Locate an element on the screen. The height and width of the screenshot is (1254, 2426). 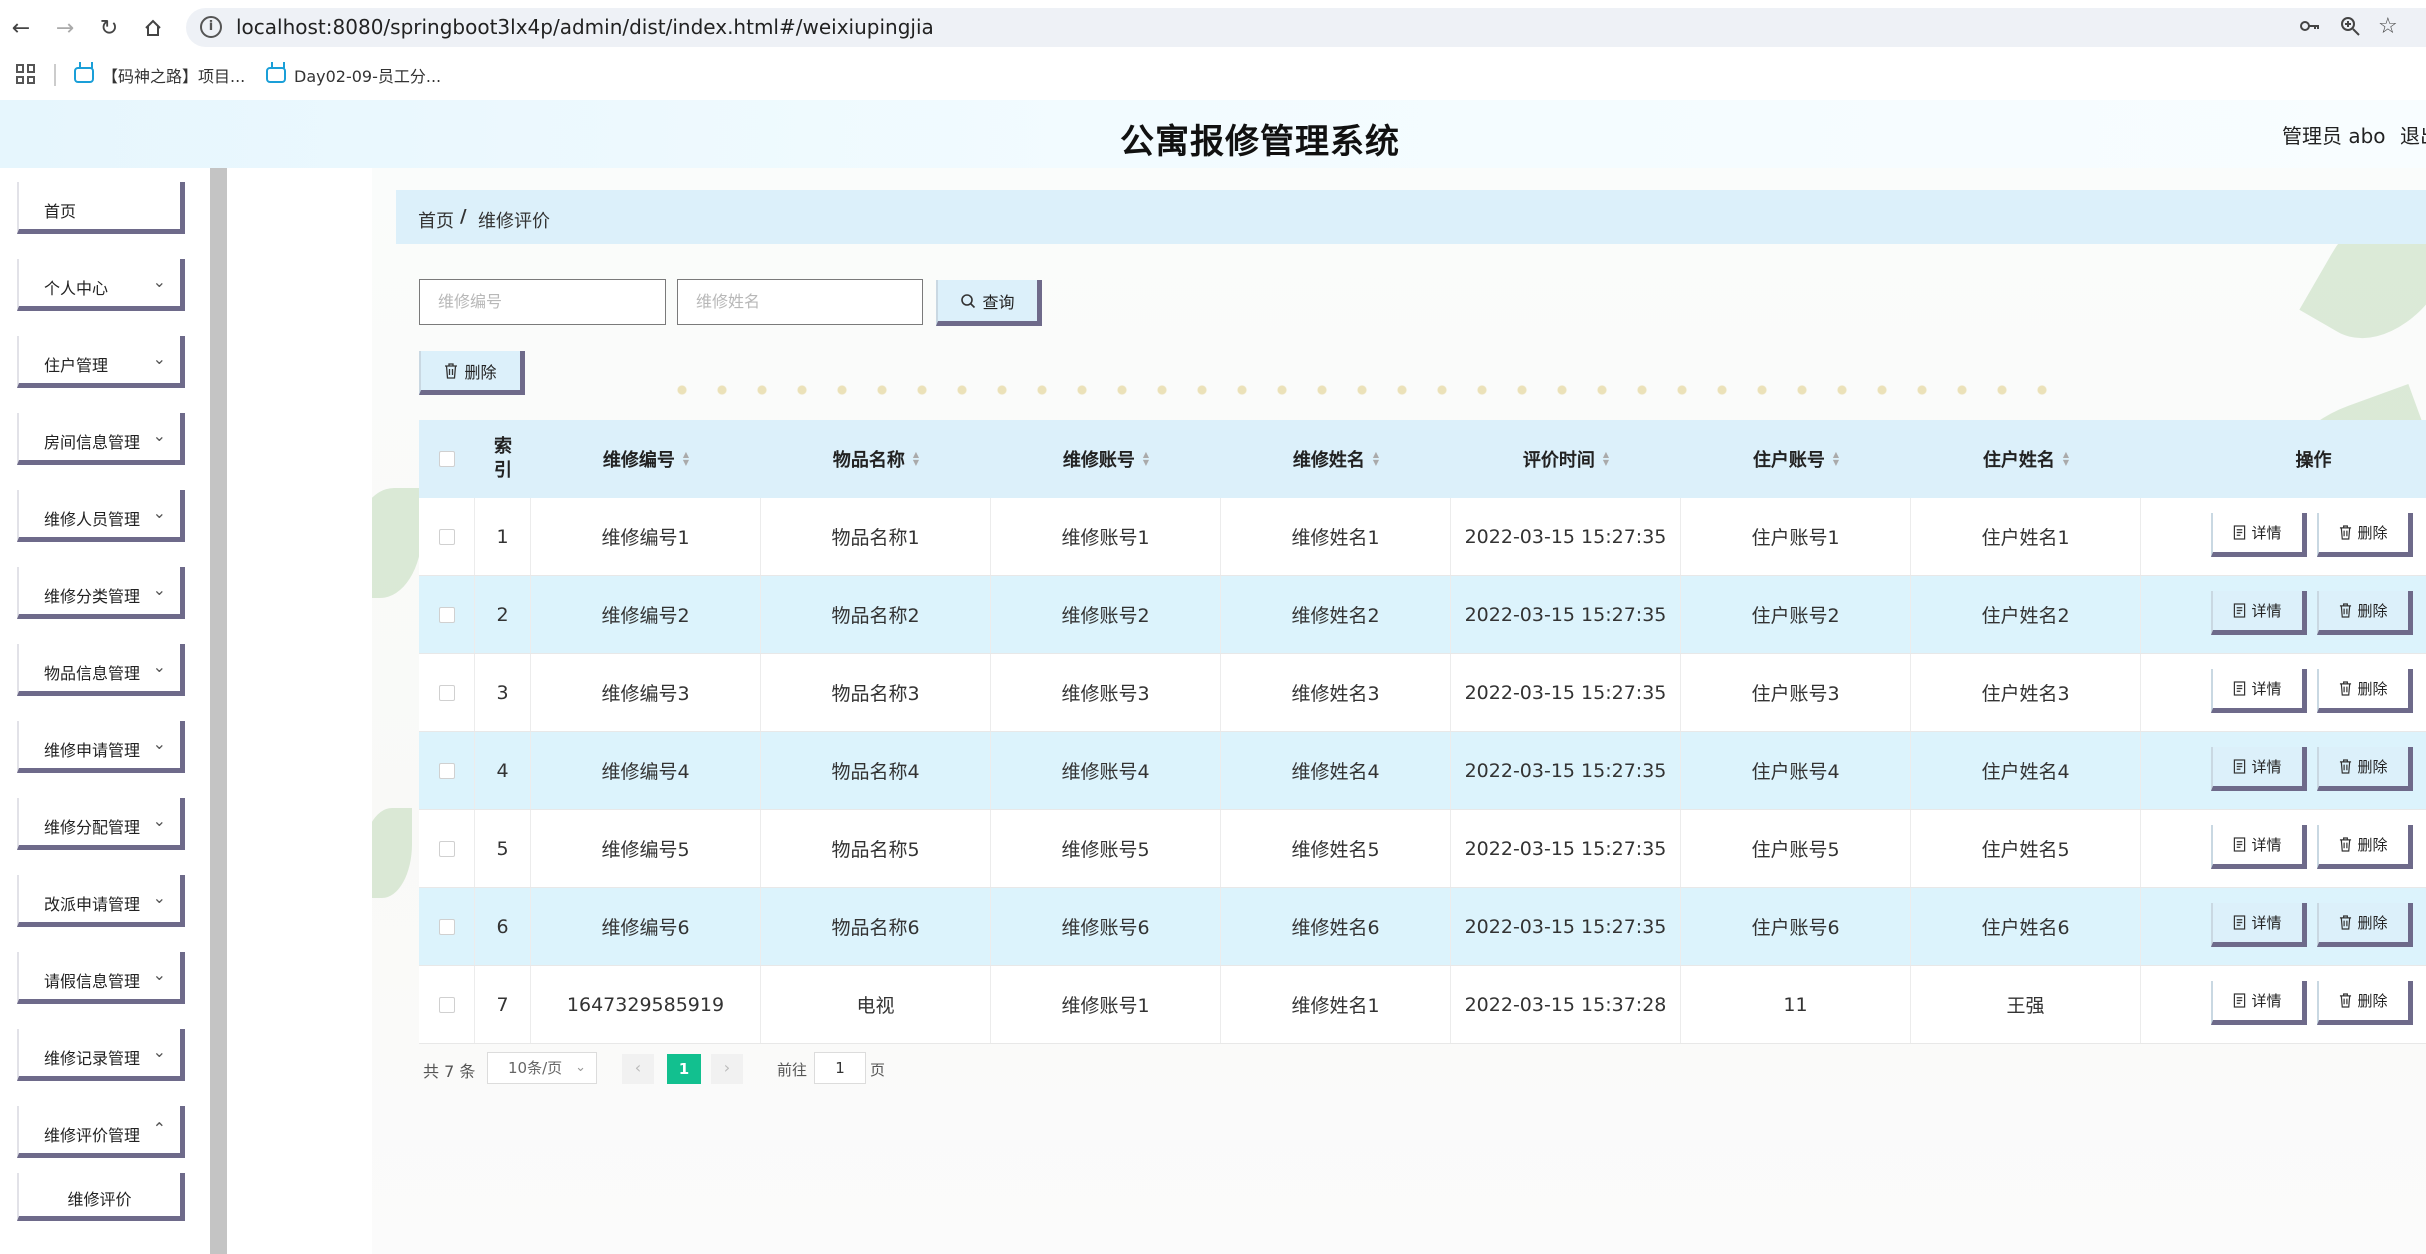
site-info-icon: i is located at coordinates (211, 27).